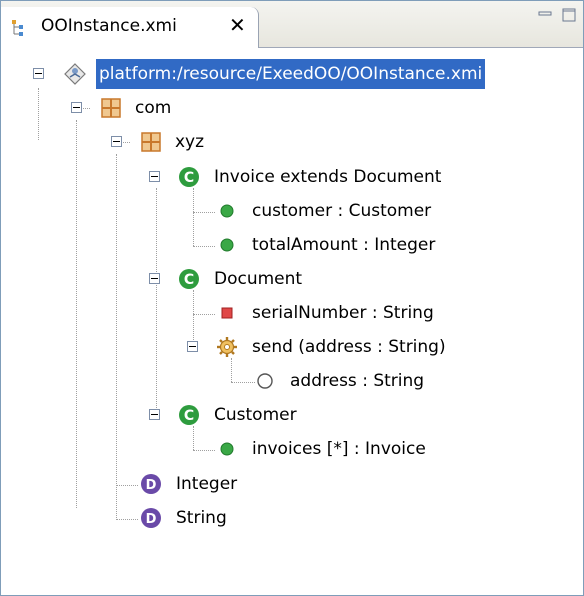 The image size is (584, 596). What do you see at coordinates (569, 15) in the screenshot?
I see `maximize-icon` at bounding box center [569, 15].